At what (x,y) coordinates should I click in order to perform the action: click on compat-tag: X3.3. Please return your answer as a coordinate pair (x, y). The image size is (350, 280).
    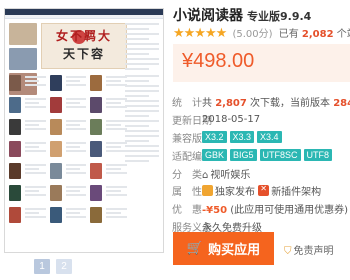
    Looking at the image, I should click on (242, 137).